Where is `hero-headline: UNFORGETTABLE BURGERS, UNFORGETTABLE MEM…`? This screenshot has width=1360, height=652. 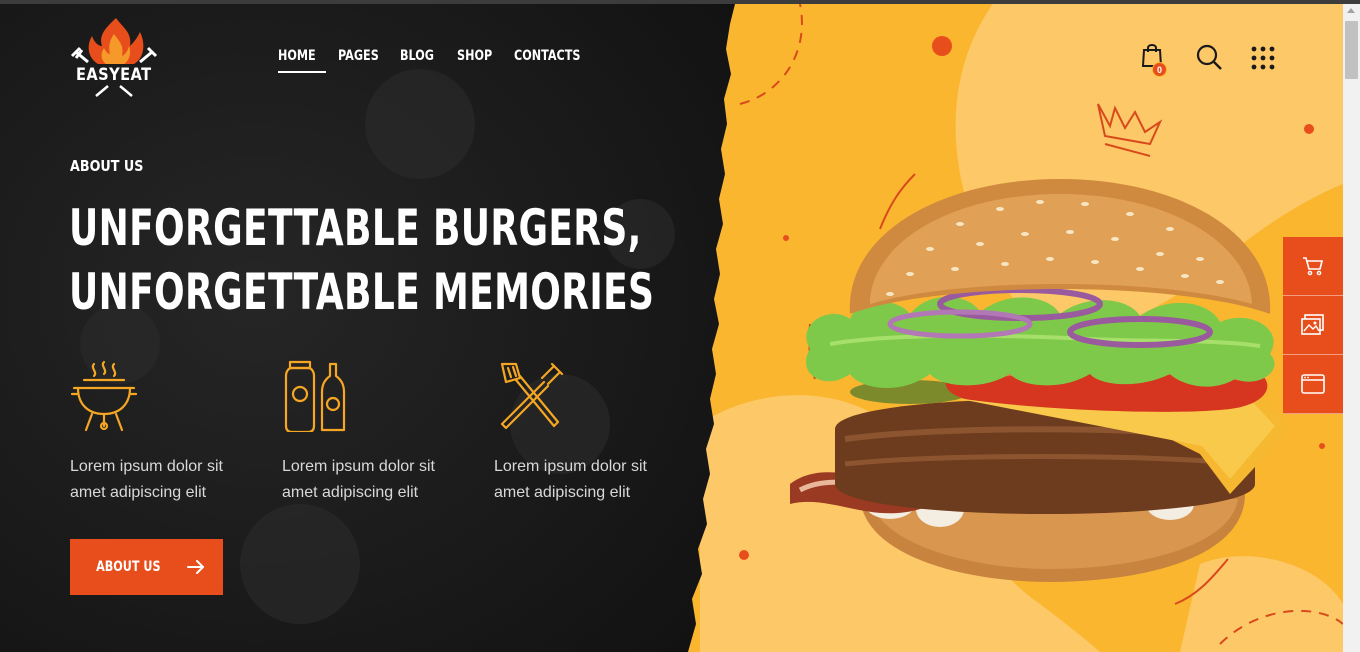 hero-headline: UNFORGETTABLE BURGERS, UNFORGETTABLE MEM… is located at coordinates (361, 260).